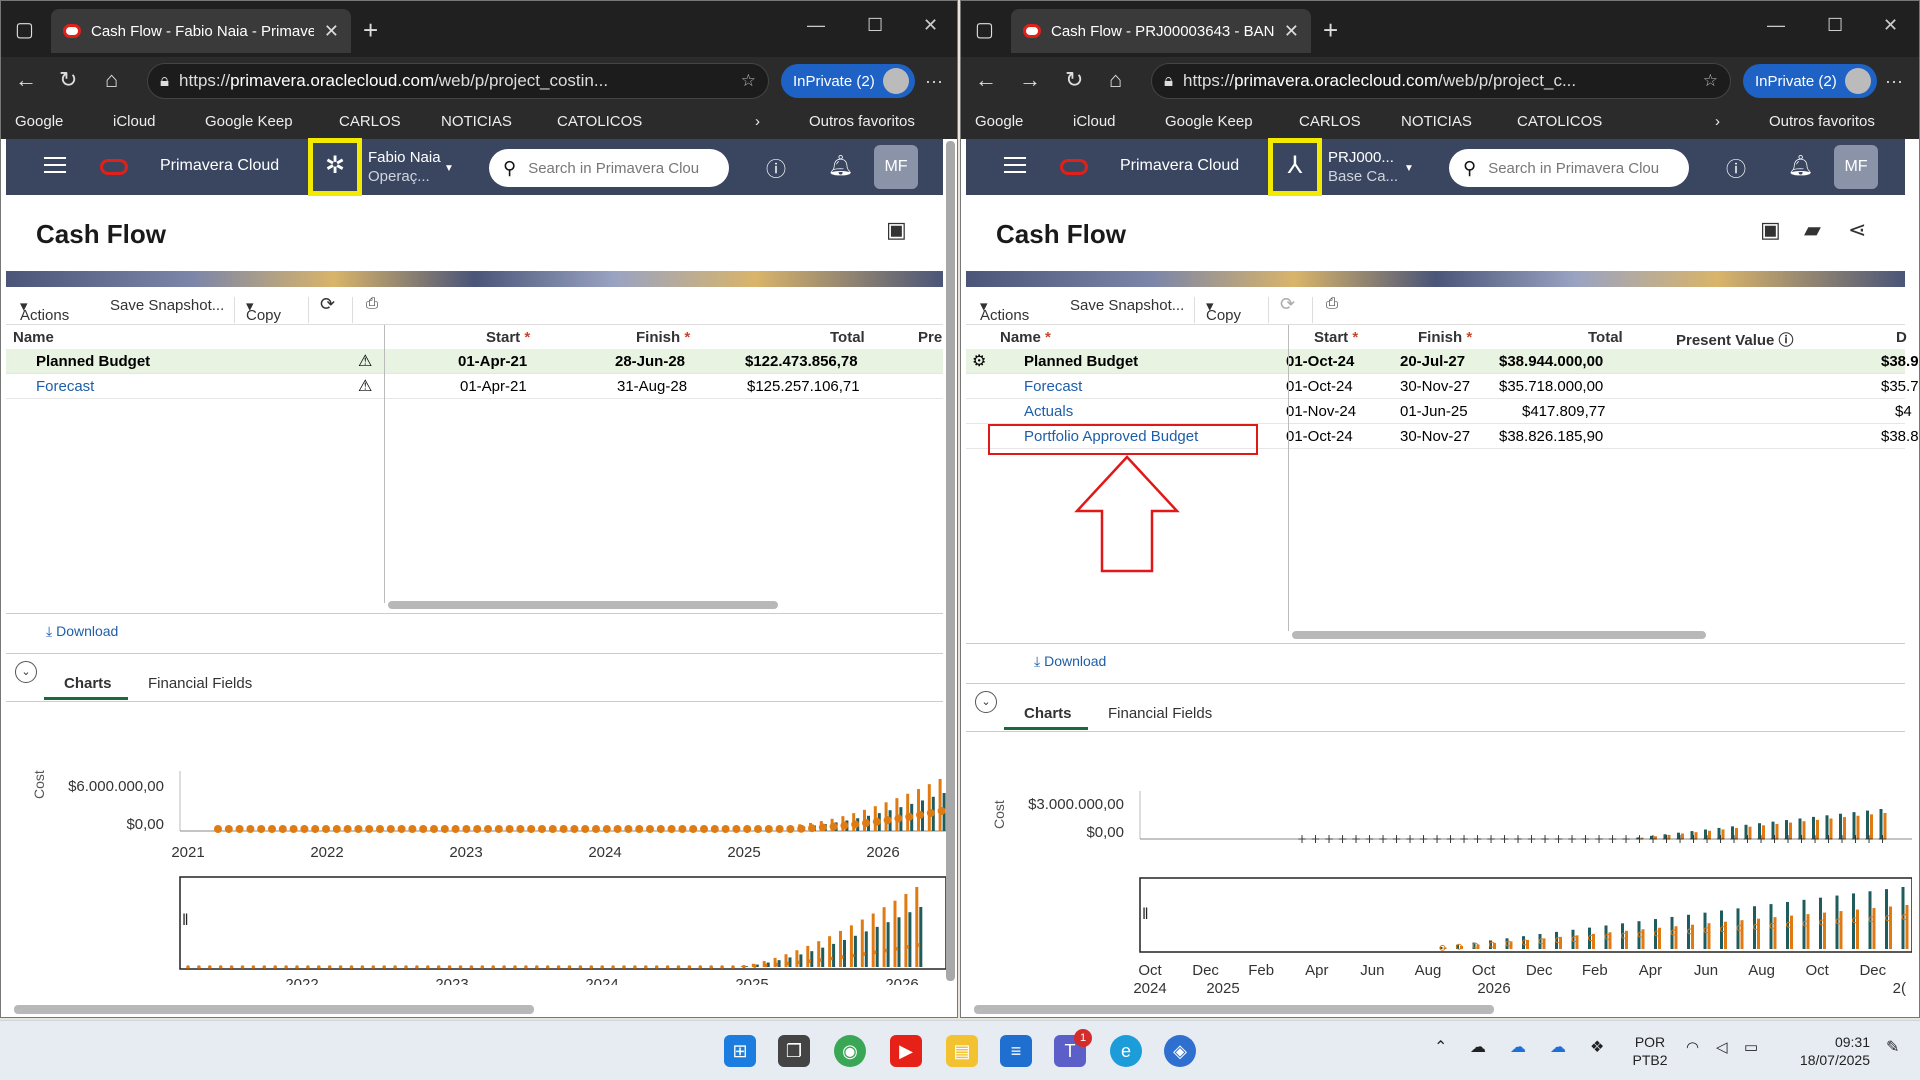 The height and width of the screenshot is (1080, 1920). What do you see at coordinates (200, 683) in the screenshot?
I see `tab-financial-fields: Financial Fields` at bounding box center [200, 683].